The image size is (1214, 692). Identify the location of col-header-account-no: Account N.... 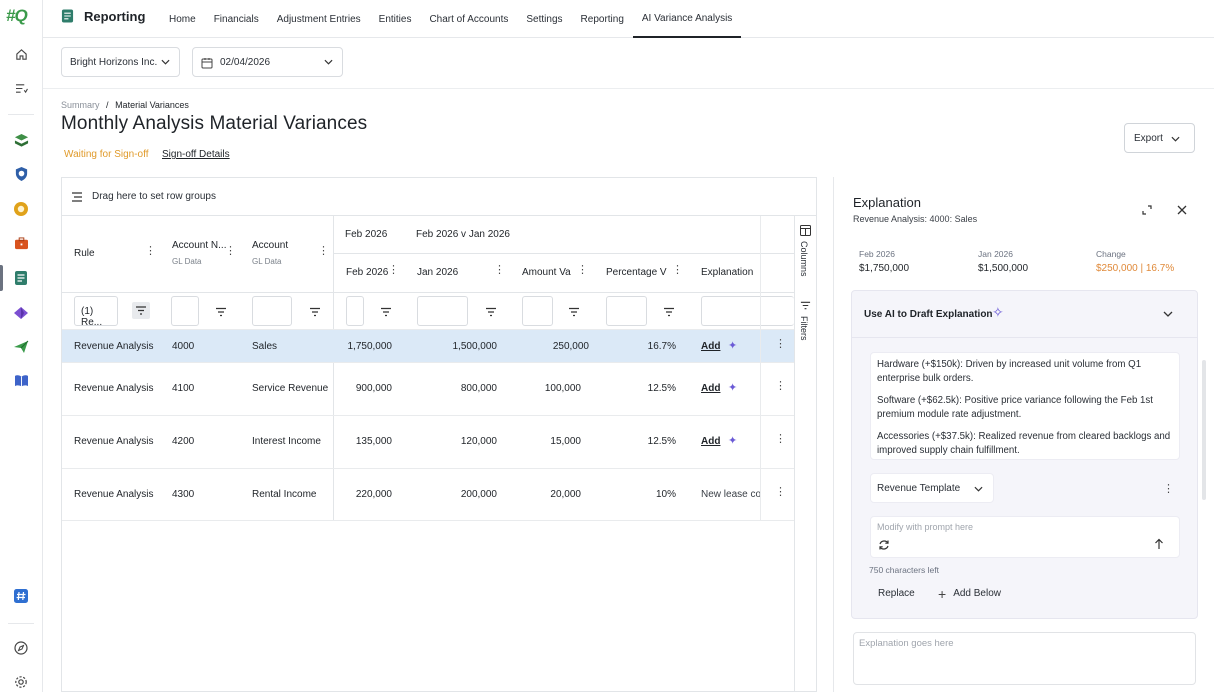
(199, 245).